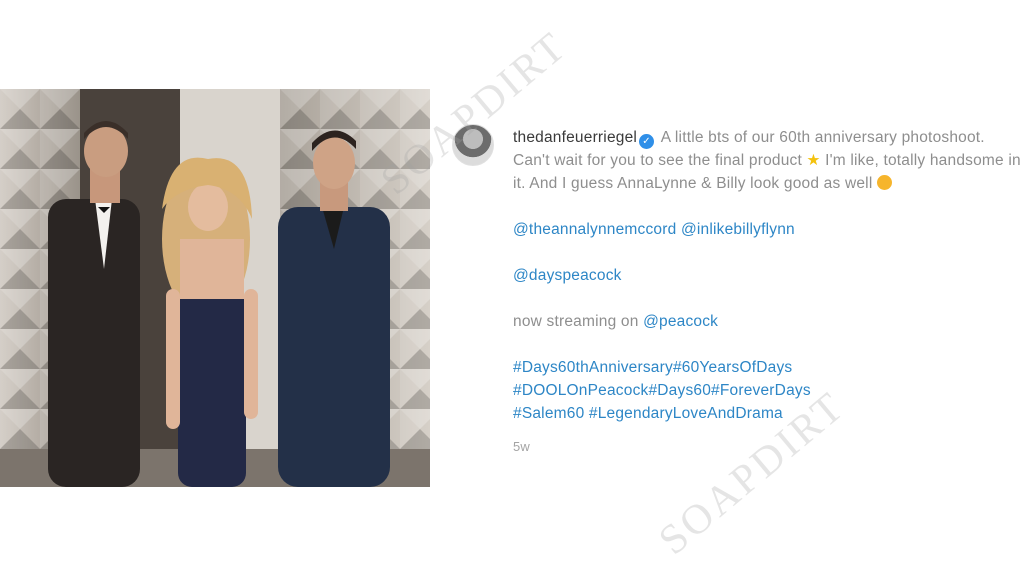 The width and height of the screenshot is (1024, 576). Describe the element at coordinates (594, 229) in the screenshot. I see `mention-link-annalynne: @theannalynnemccord` at that location.